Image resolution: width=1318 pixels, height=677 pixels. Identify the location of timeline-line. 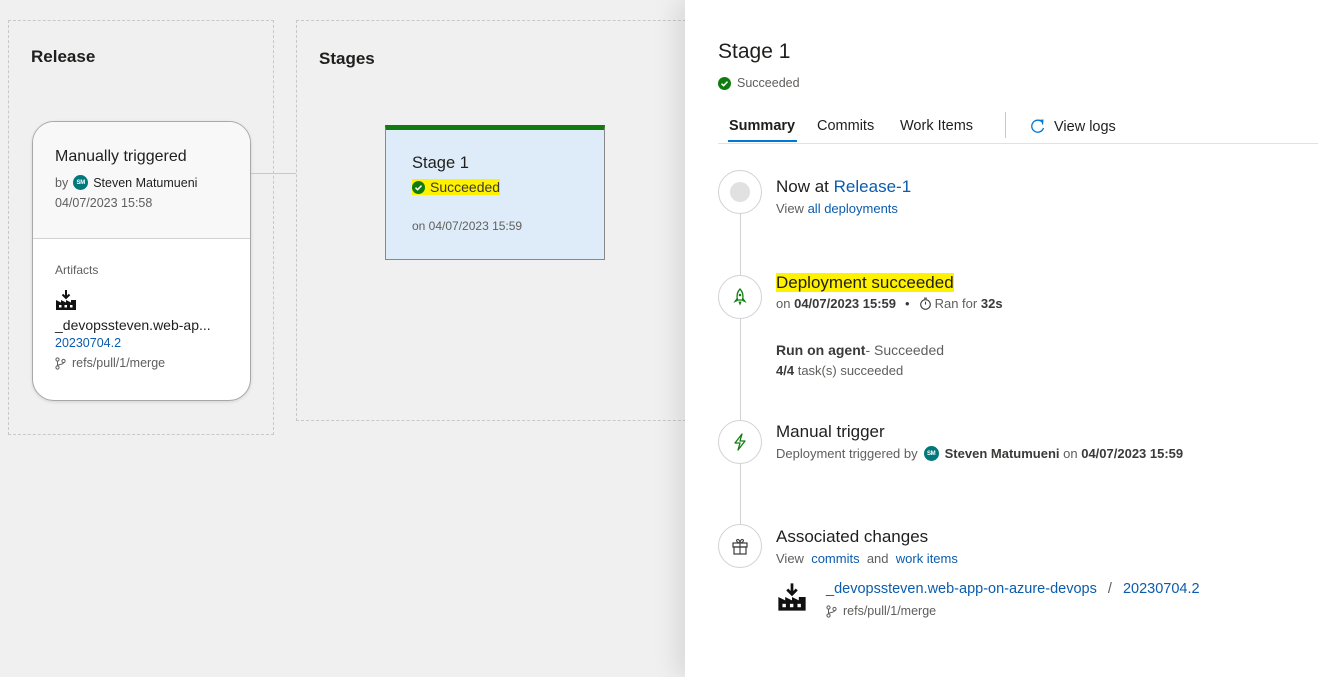
(740, 365).